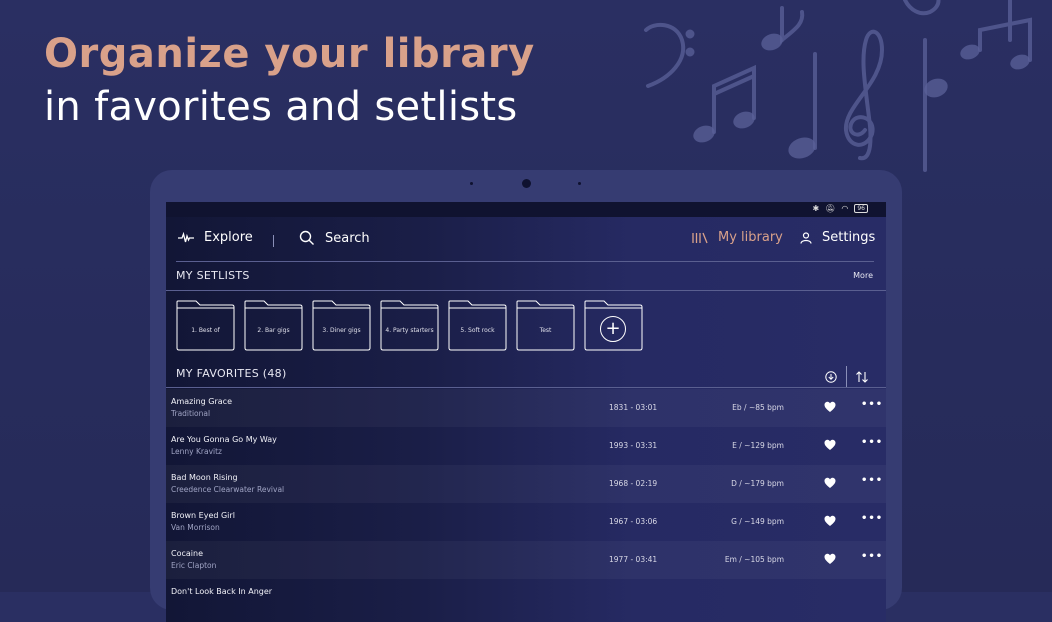 The width and height of the screenshot is (1052, 622). What do you see at coordinates (526, 239) in the screenshot?
I see `top-navigation: Explore Search My library Settings` at bounding box center [526, 239].